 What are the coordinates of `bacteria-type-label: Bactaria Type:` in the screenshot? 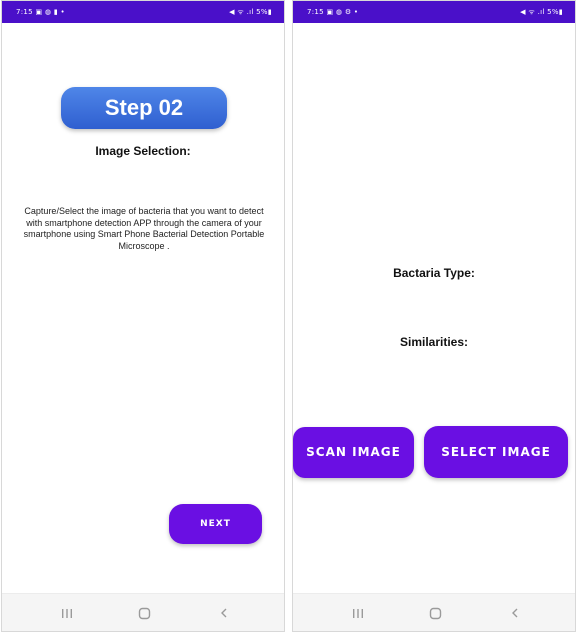 It's located at (434, 273).